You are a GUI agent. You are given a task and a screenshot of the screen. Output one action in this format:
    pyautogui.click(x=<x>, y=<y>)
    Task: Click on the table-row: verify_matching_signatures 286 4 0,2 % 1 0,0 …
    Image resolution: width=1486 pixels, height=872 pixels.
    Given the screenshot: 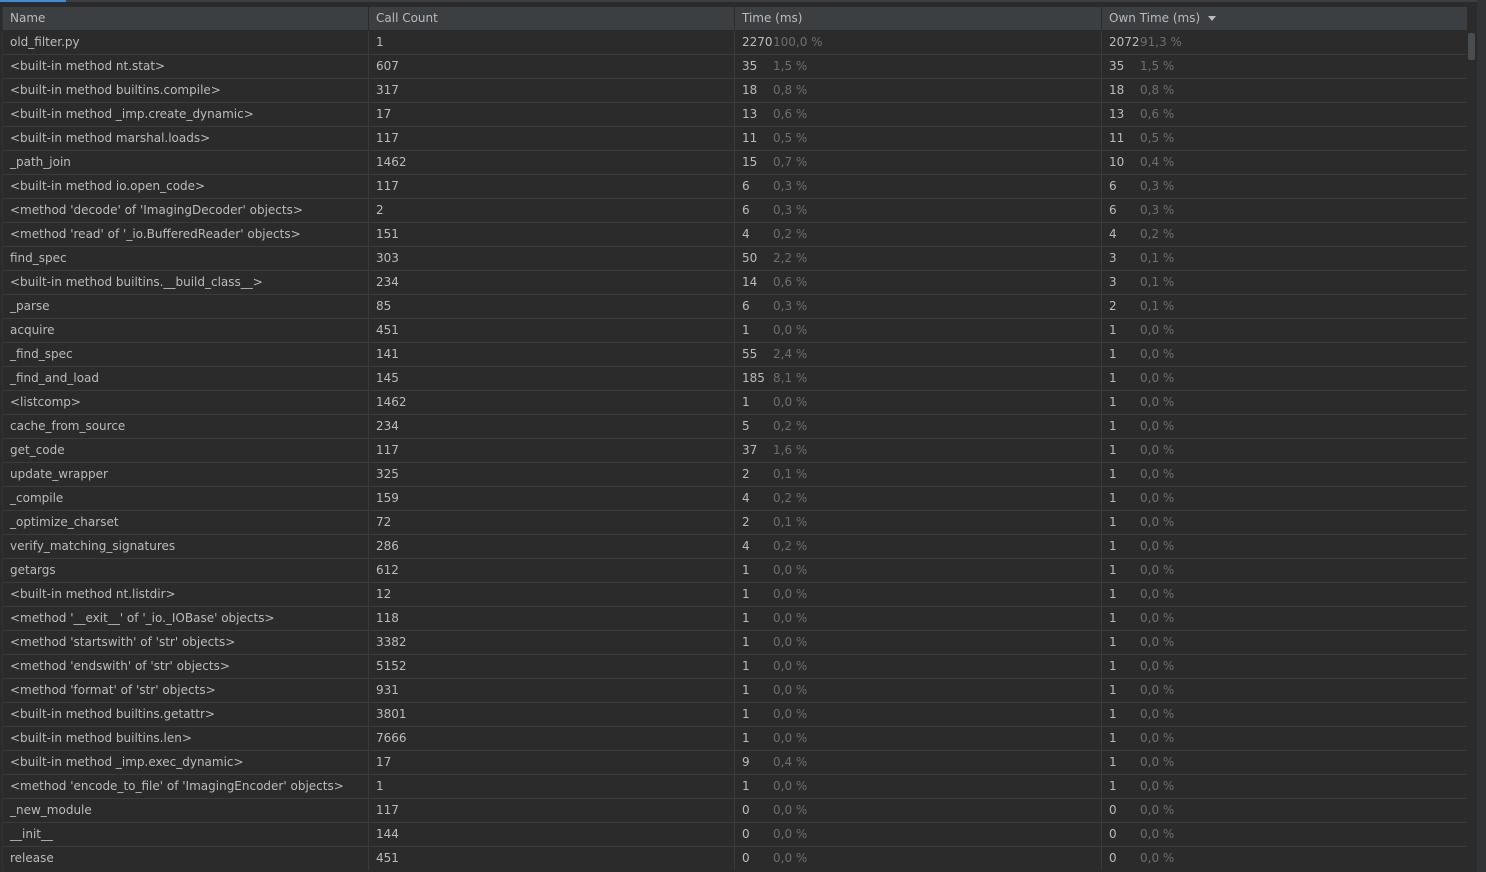 What is the action you would take?
    pyautogui.click(x=735, y=547)
    